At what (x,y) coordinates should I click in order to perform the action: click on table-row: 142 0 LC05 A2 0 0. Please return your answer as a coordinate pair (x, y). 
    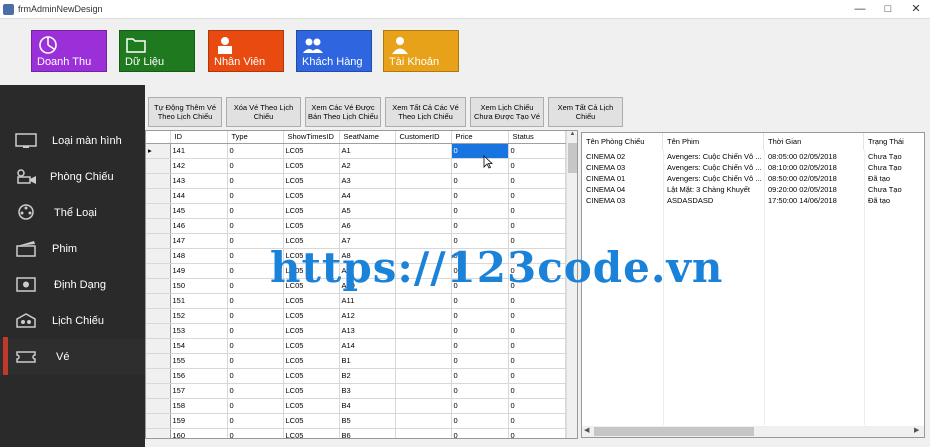
    Looking at the image, I should click on (356, 166).